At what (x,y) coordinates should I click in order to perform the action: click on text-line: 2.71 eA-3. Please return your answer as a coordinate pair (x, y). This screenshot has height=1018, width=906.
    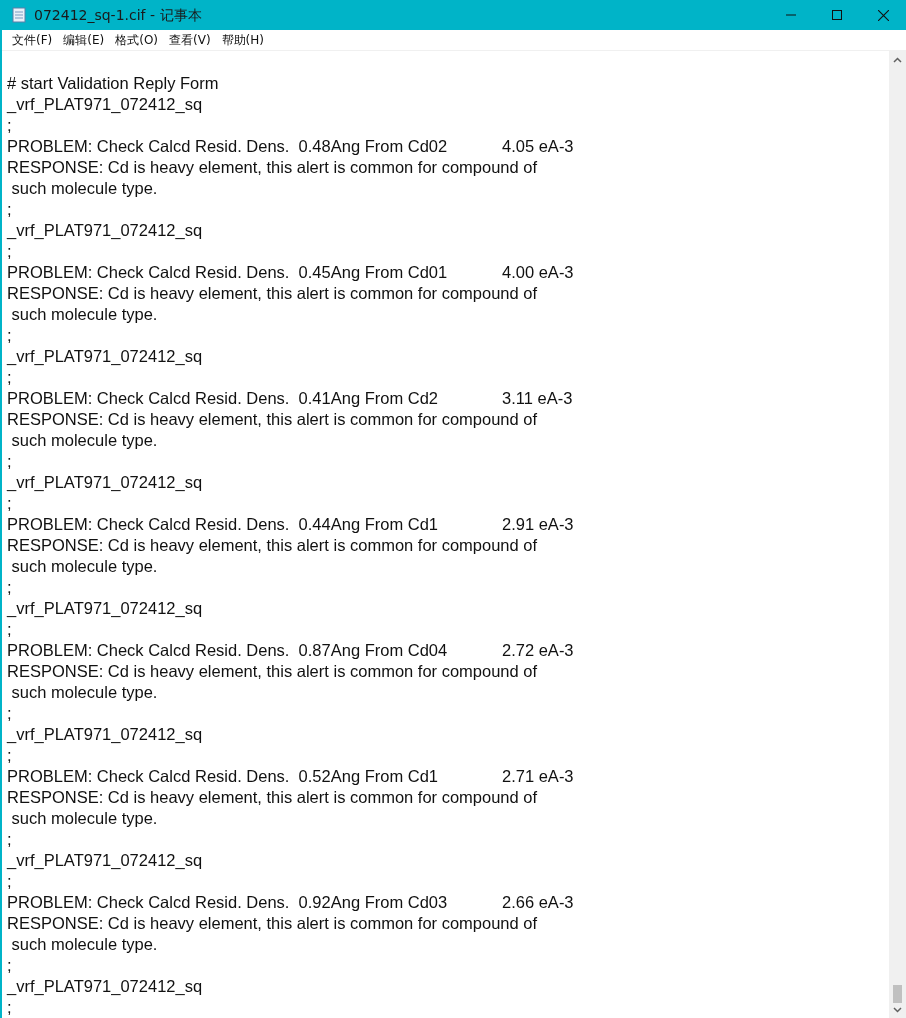
    Looking at the image, I should click on (538, 776).